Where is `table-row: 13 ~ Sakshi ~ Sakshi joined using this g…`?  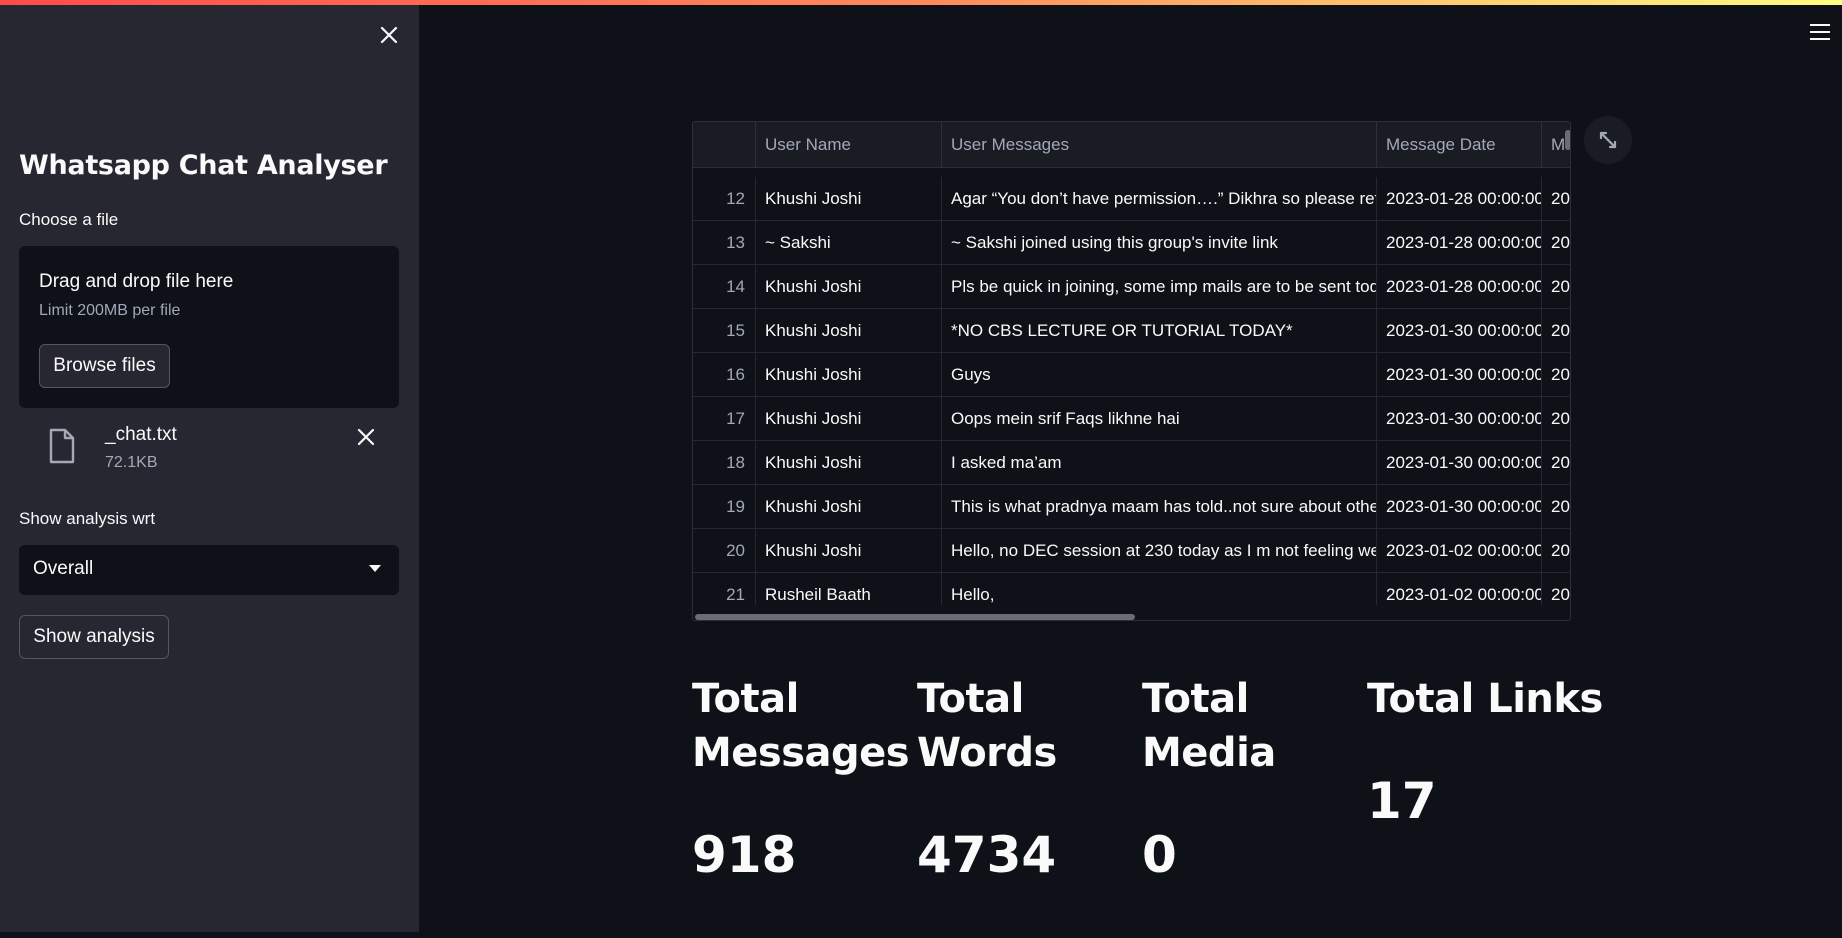
table-row: 13 ~ Sakshi ~ Sakshi joined using this g… is located at coordinates (1131, 243).